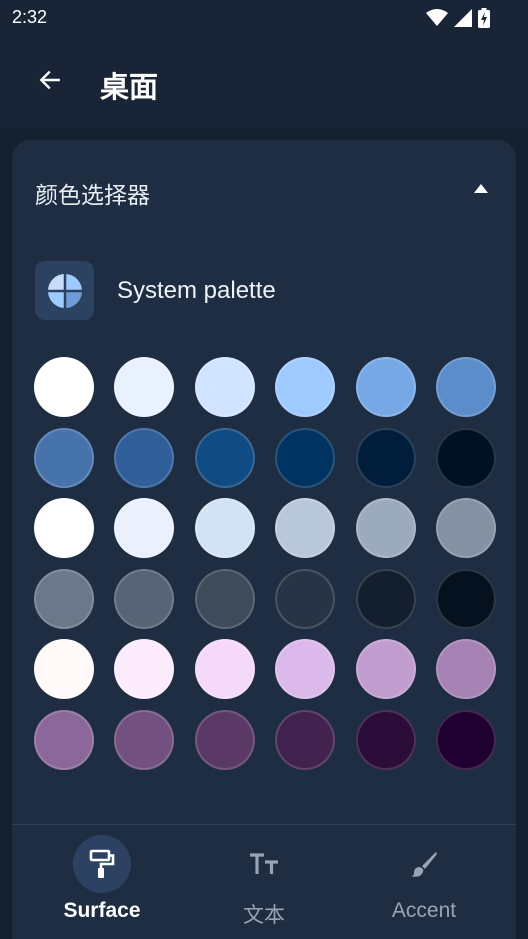 Image resolution: width=528 pixels, height=939 pixels. Describe the element at coordinates (484, 18) in the screenshot. I see `battery-charging-icon` at that location.